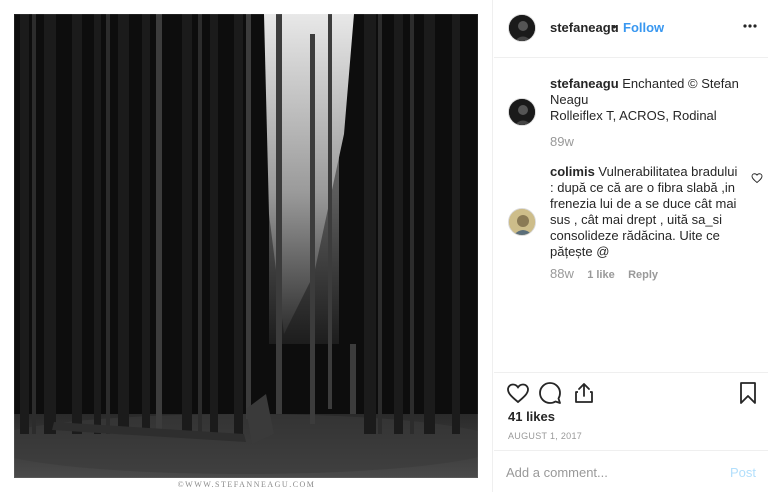  I want to click on post-actions: 41 likes AUGUST 1, 2017, so click(631, 411).